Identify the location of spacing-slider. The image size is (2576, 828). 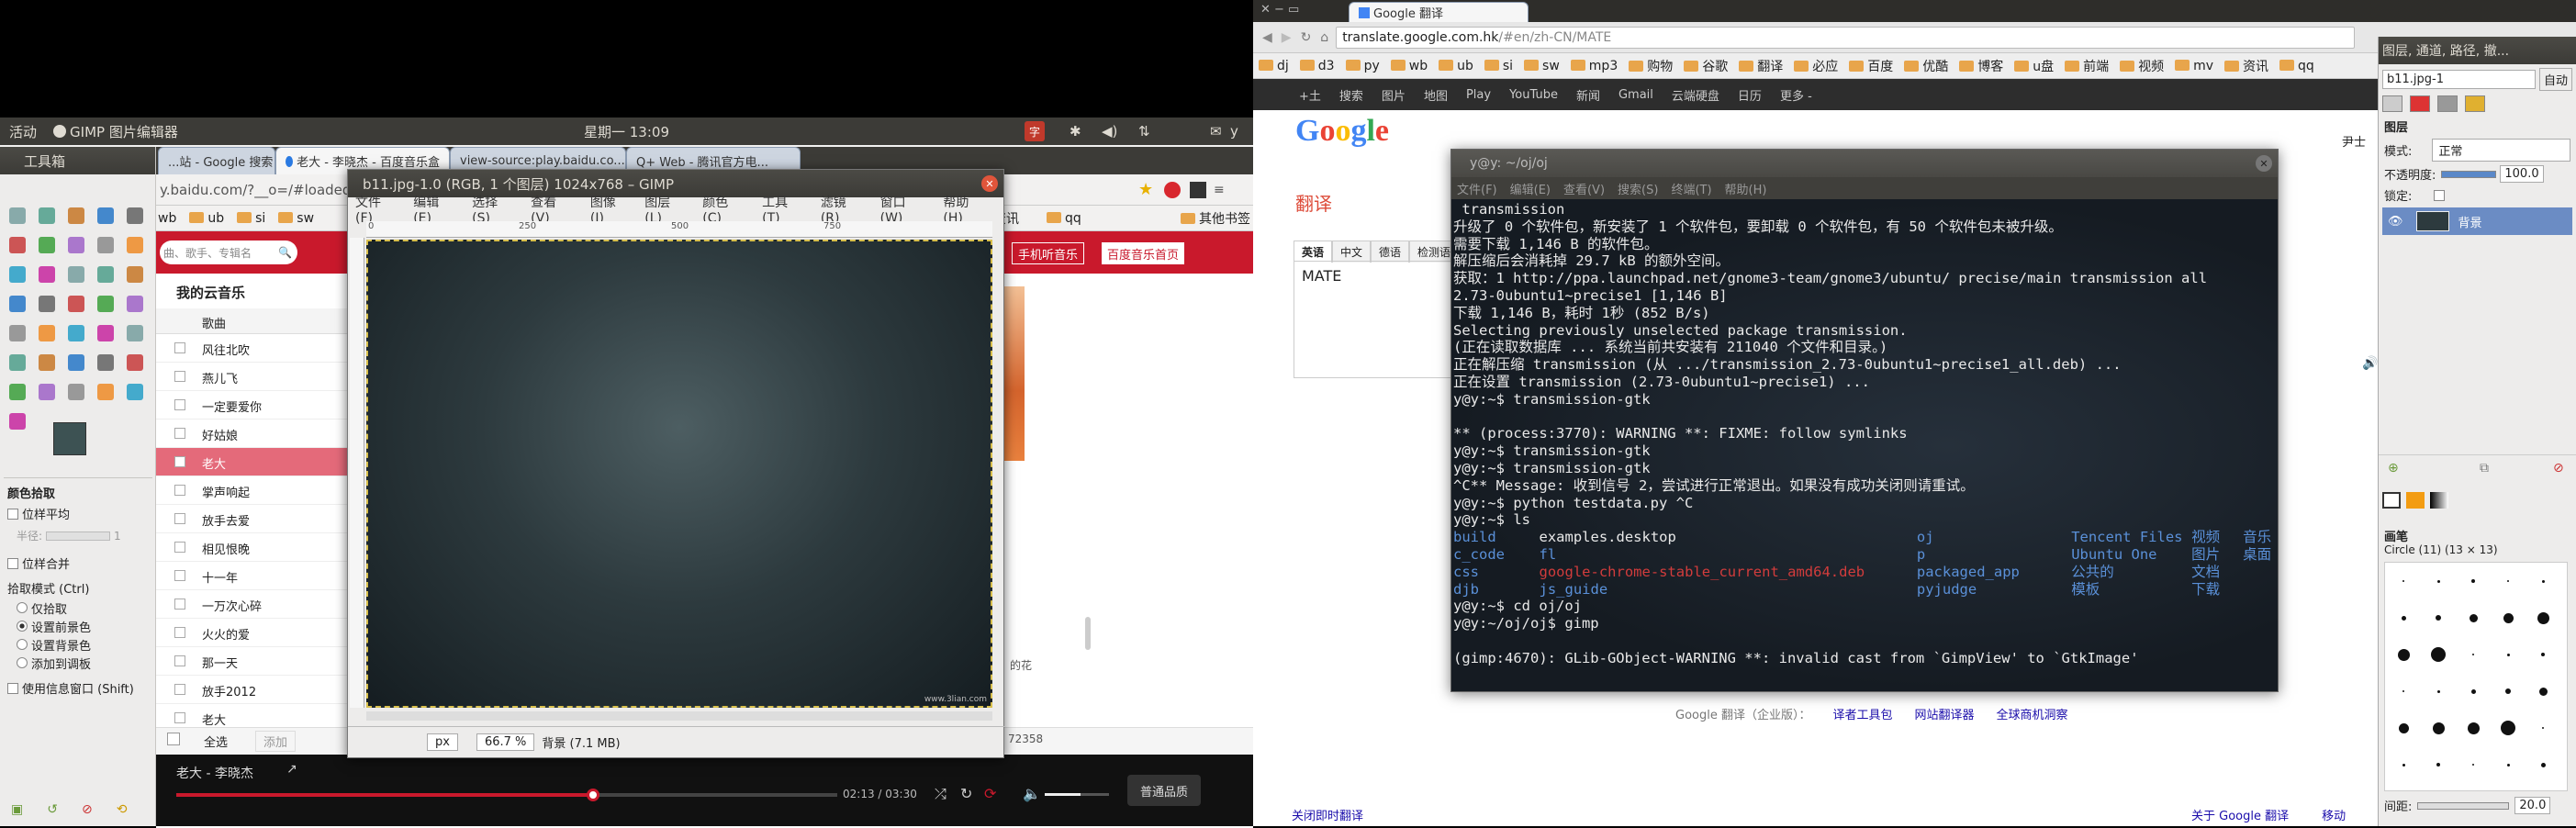
(2463, 805).